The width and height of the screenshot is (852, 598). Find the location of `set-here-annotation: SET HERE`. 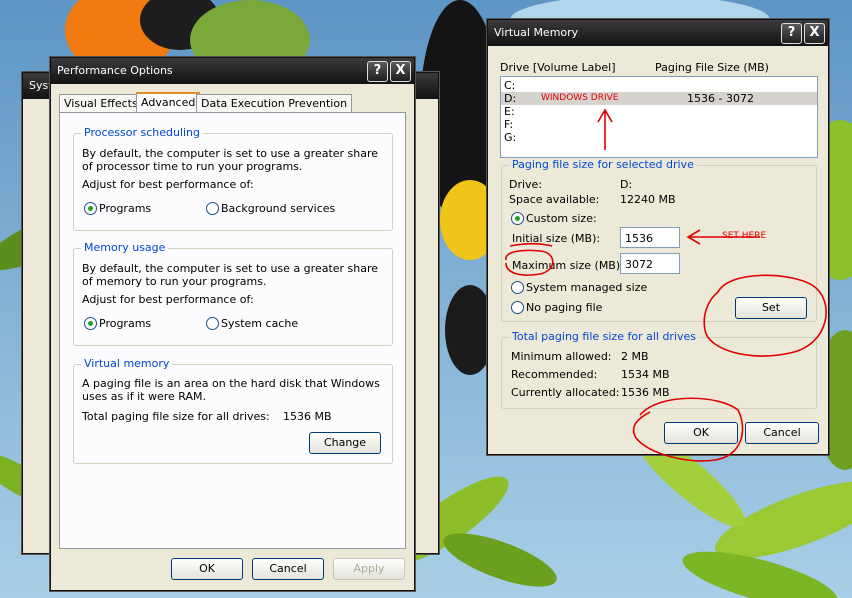

set-here-annotation: SET HERE is located at coordinates (744, 236).